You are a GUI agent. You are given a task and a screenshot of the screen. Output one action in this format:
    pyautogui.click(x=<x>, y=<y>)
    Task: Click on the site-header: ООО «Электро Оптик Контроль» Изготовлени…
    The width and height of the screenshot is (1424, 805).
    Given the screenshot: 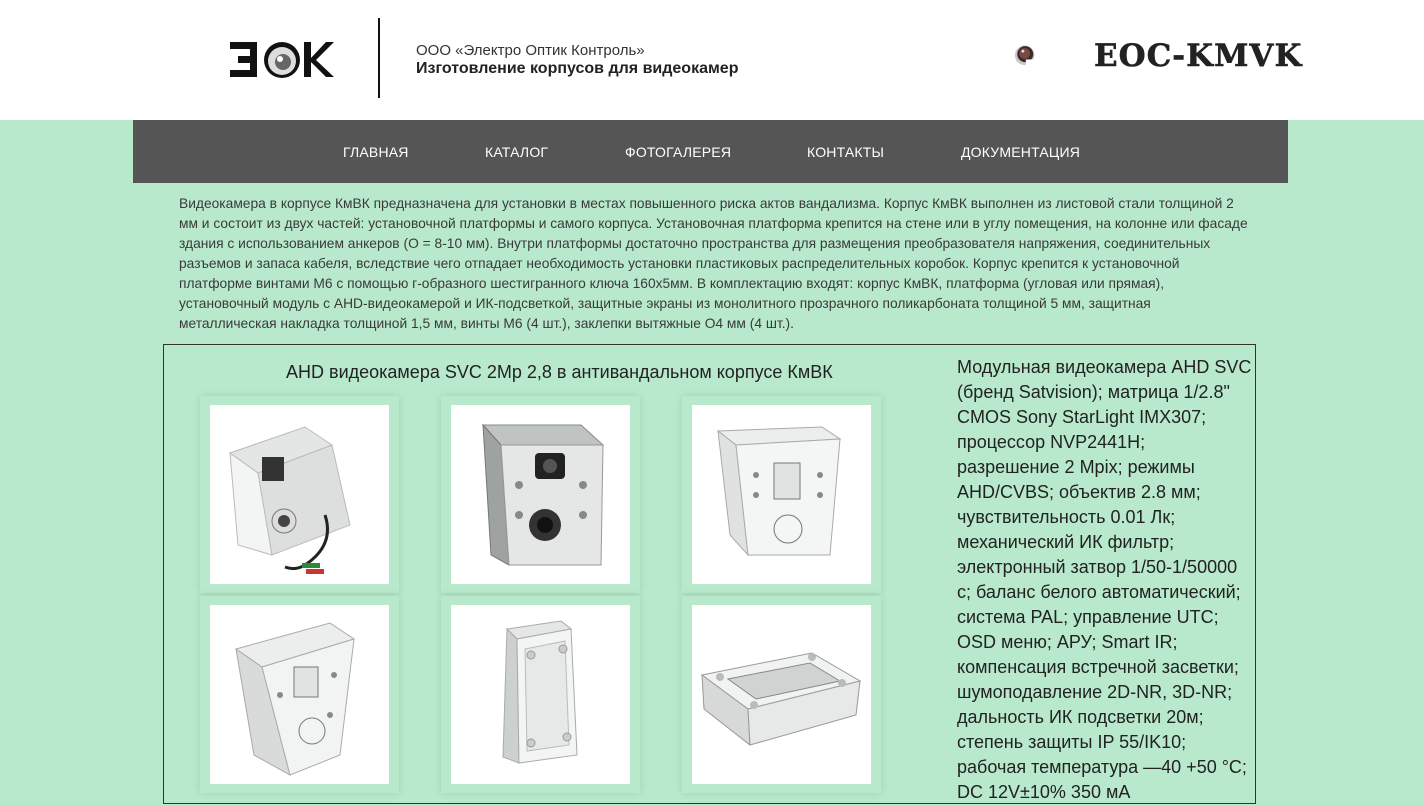 What is the action you would take?
    pyautogui.click(x=712, y=60)
    